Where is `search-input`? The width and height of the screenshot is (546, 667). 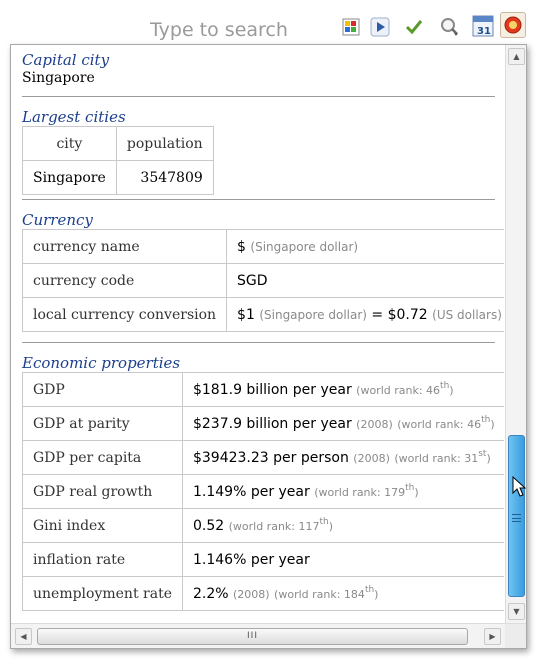
search-input is located at coordinates (240, 30).